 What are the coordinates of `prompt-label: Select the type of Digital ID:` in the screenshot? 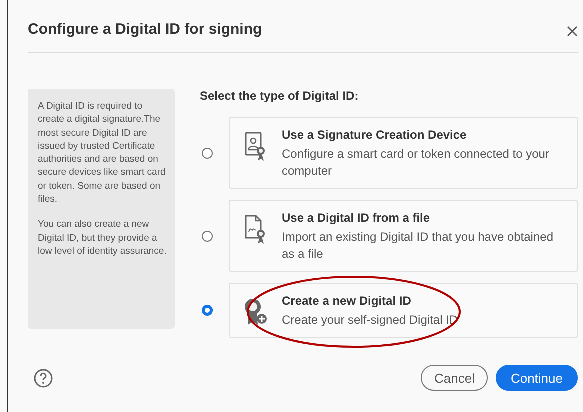 It's located at (280, 96).